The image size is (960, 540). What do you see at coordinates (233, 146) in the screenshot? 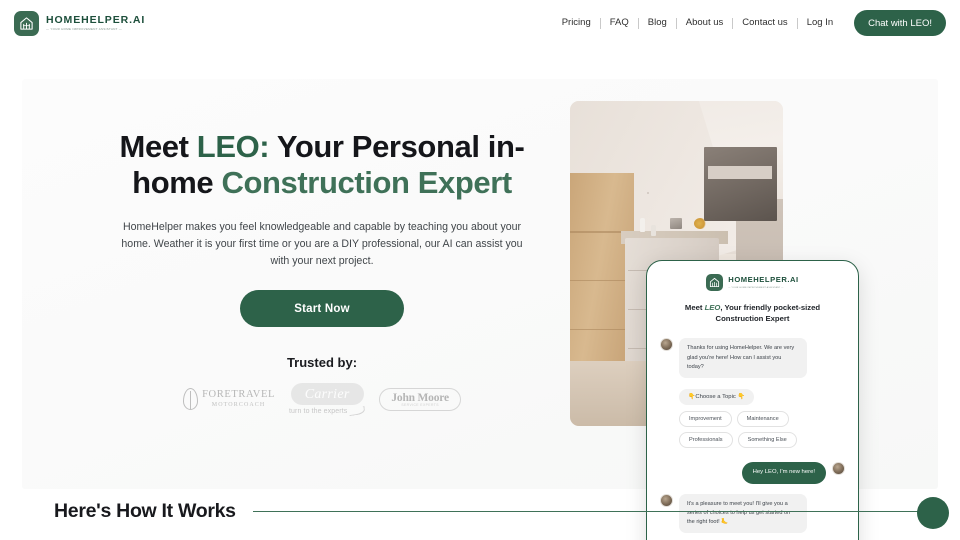
I see `headline-leo: LEO:` at bounding box center [233, 146].